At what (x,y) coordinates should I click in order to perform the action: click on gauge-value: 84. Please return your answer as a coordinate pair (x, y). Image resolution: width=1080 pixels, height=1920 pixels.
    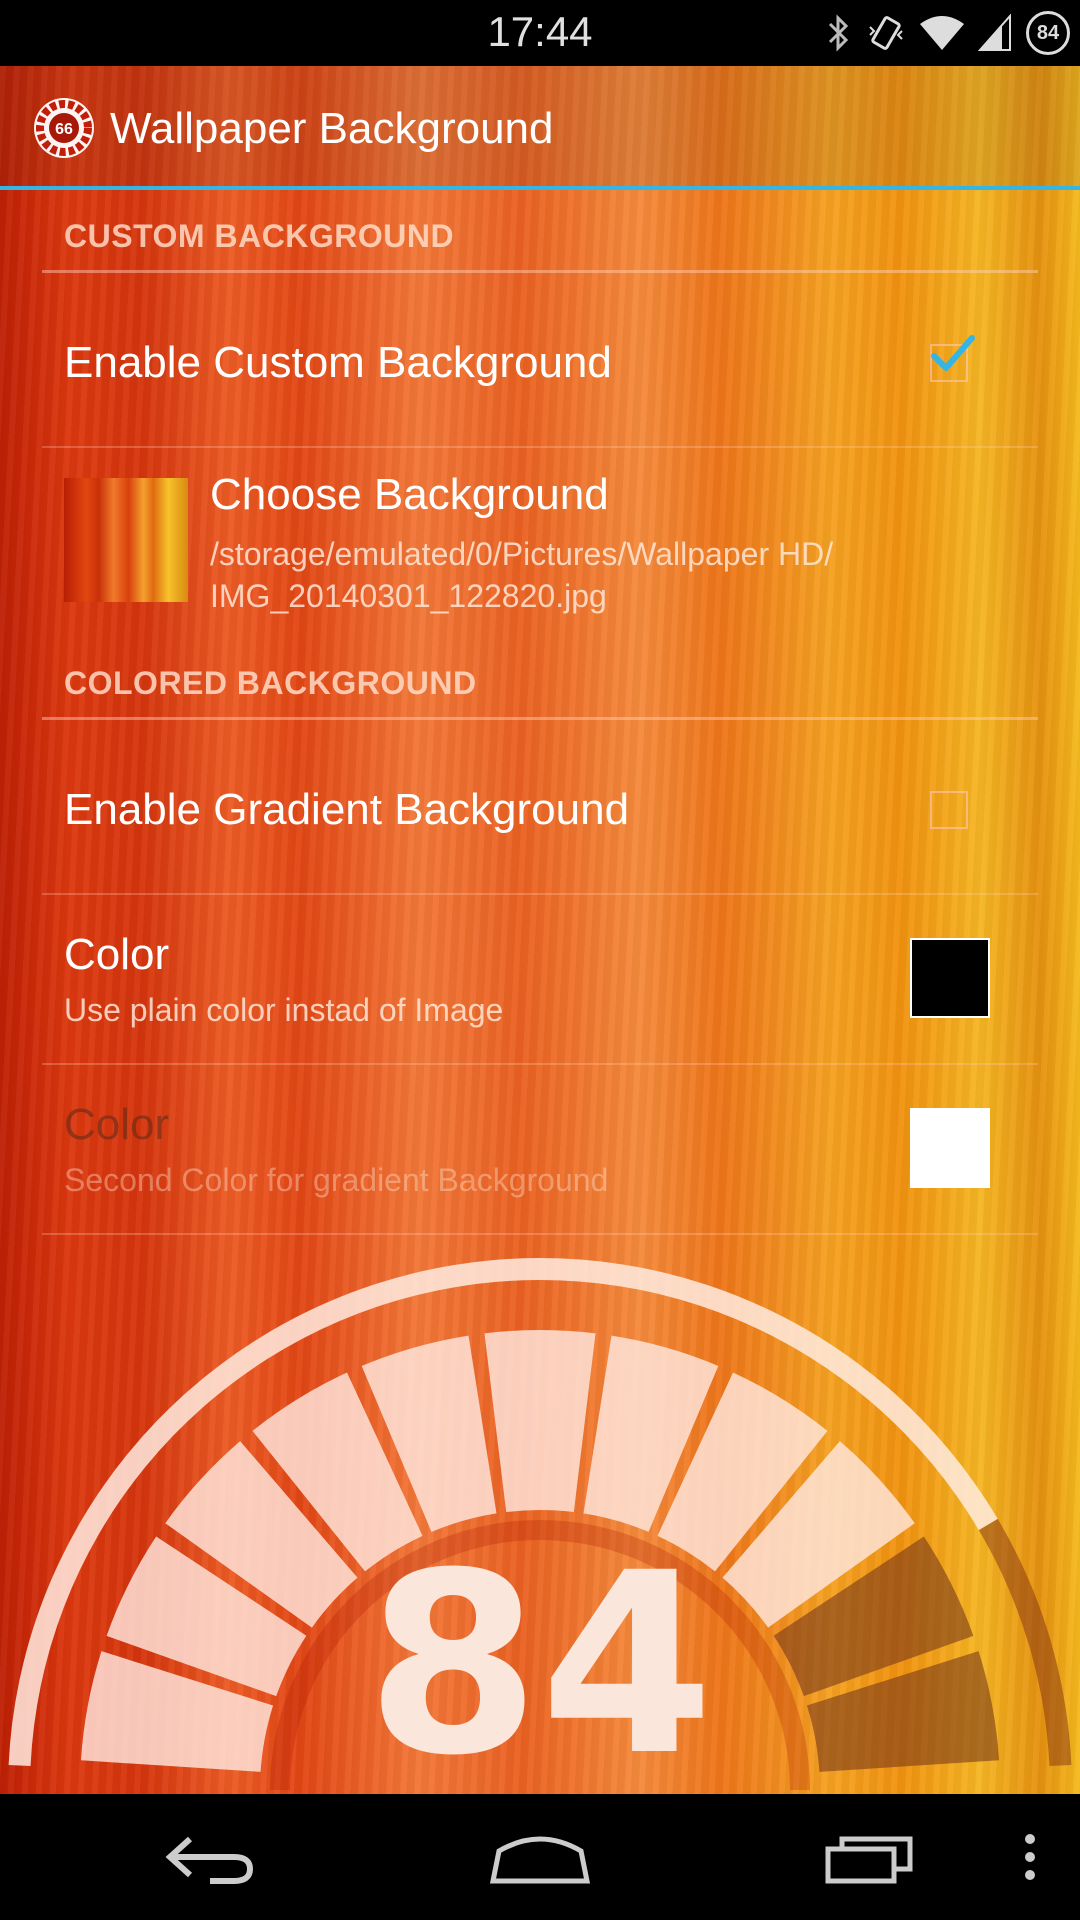
    Looking at the image, I should click on (540, 1664).